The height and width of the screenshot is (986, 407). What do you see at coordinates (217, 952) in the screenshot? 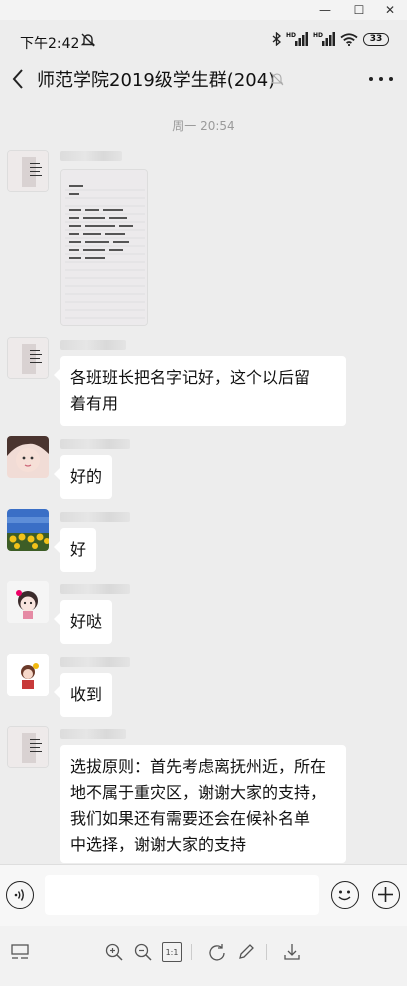
I see `rotate-icon` at bounding box center [217, 952].